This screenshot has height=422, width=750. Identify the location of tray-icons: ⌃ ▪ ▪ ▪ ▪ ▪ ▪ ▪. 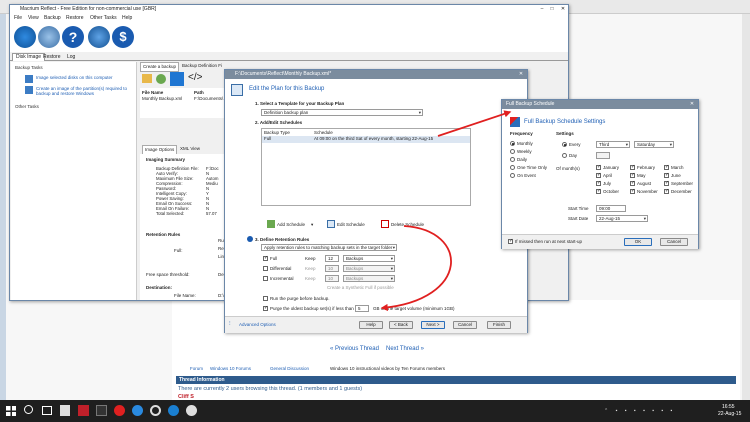
(659, 411).